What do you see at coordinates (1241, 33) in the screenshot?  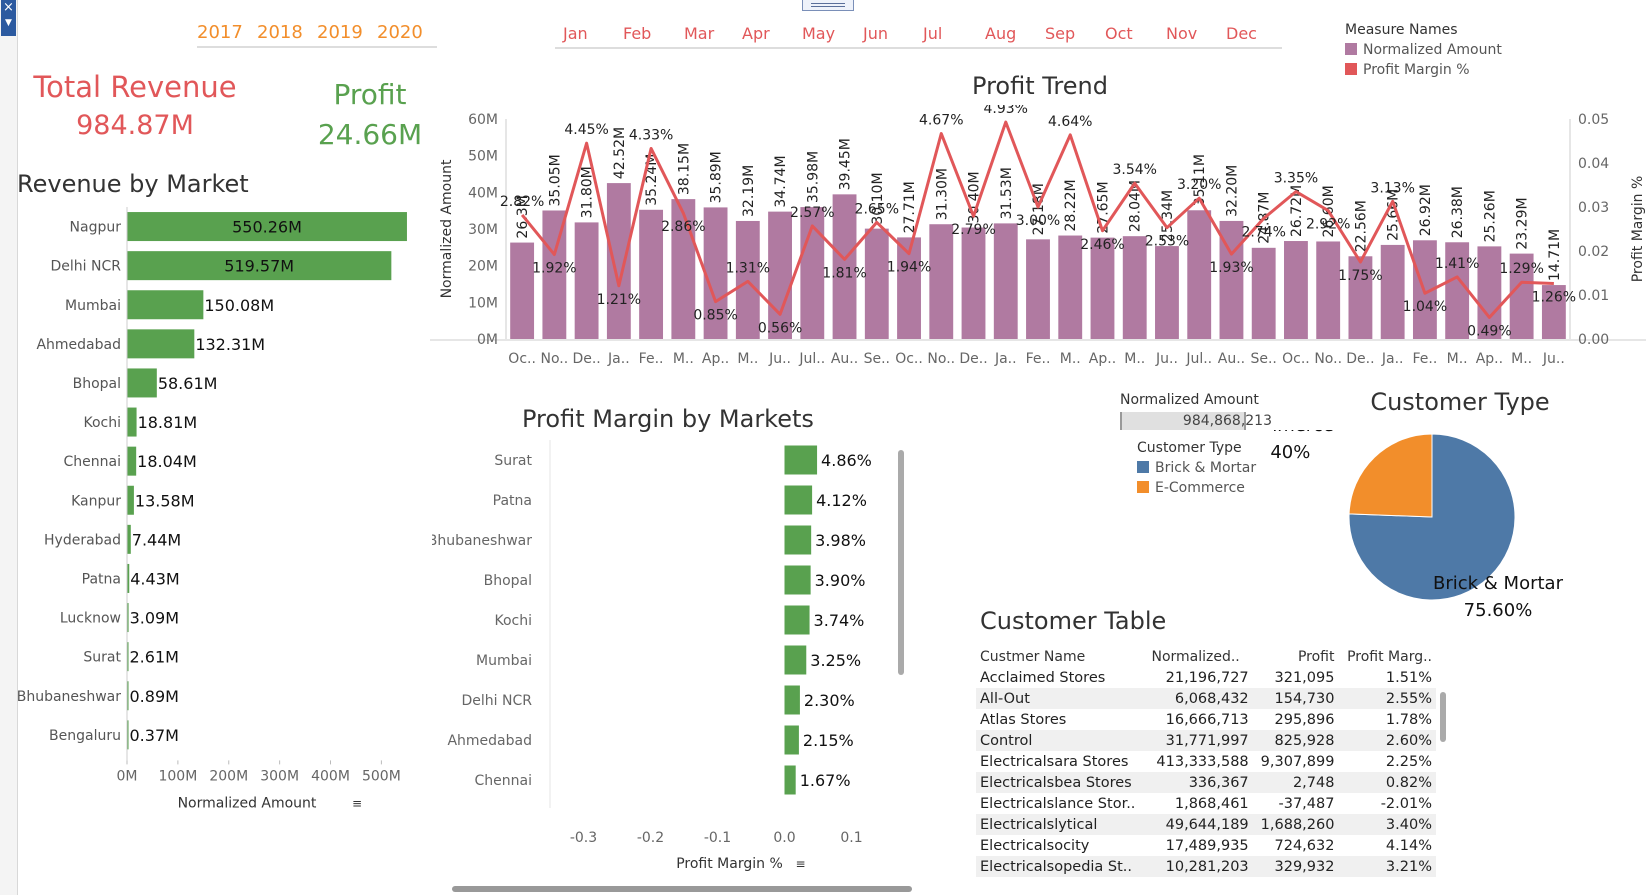 I see `month-link-dec: Dec` at bounding box center [1241, 33].